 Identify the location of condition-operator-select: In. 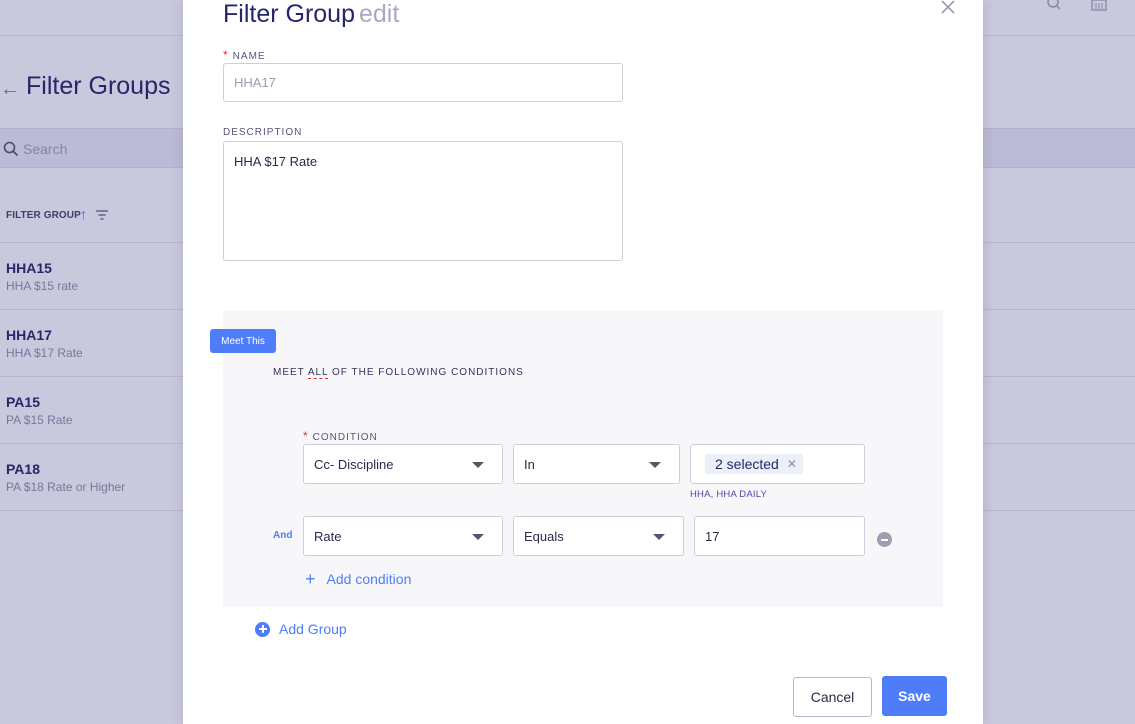
(596, 464).